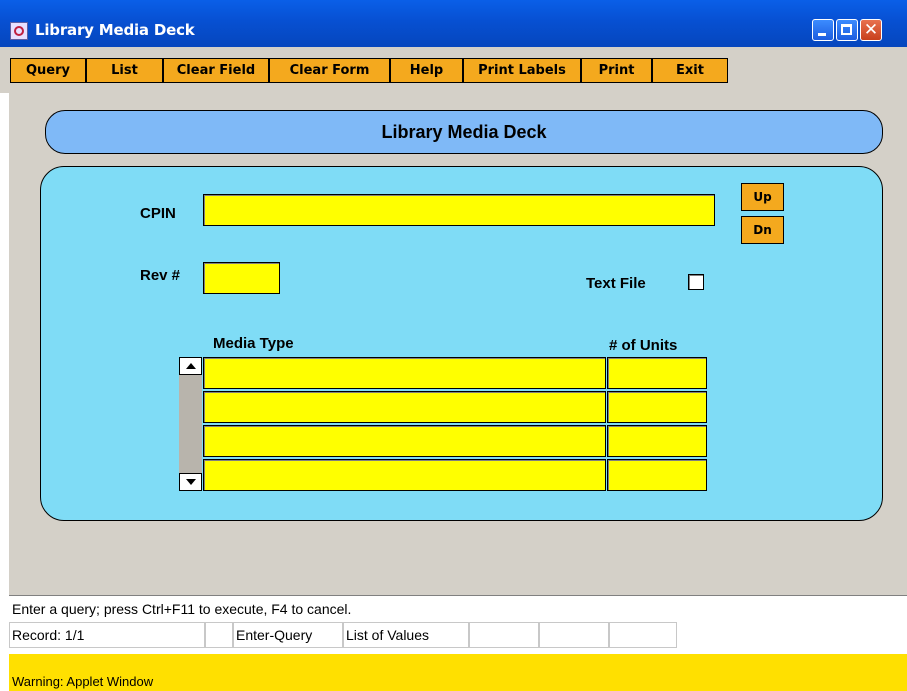  What do you see at coordinates (190, 424) in the screenshot?
I see `rows-scrollbar` at bounding box center [190, 424].